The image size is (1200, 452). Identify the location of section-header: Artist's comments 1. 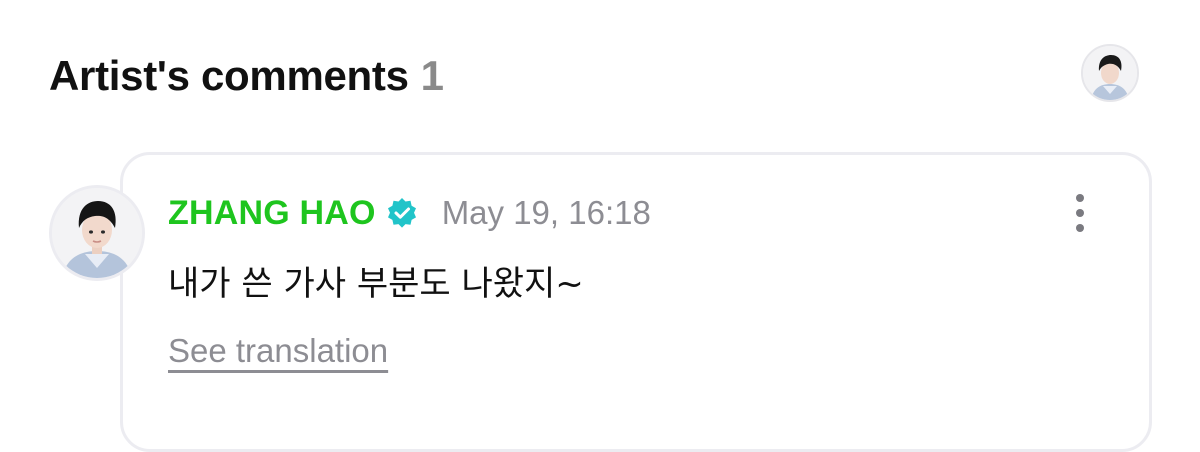
(246, 76).